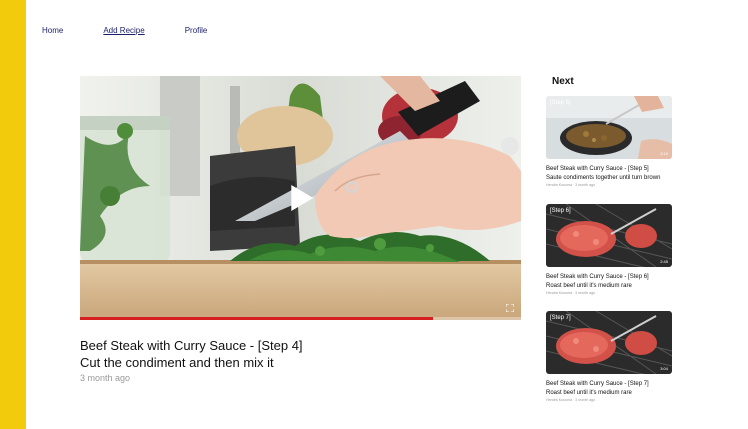  I want to click on nav-home-link: Home, so click(52, 30).